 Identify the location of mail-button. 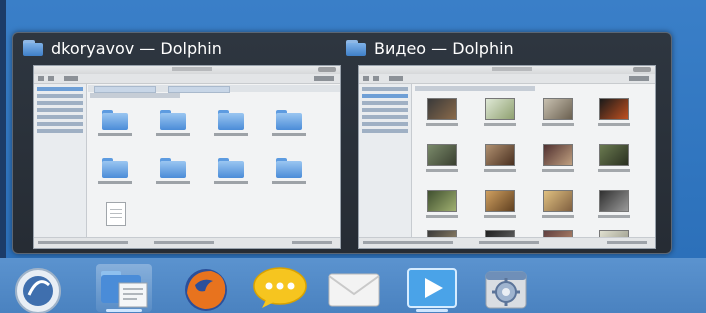
(354, 288).